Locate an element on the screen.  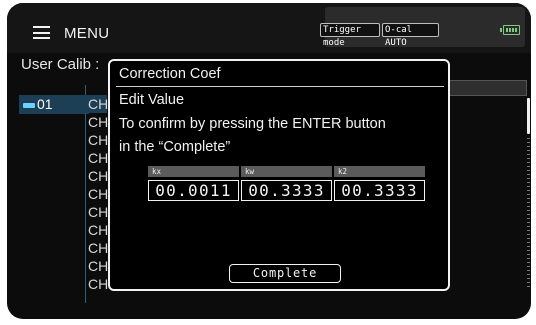
channel-list: CH CH CH CH CH CH CH CH CH CH CH is located at coordinates (96, 194).